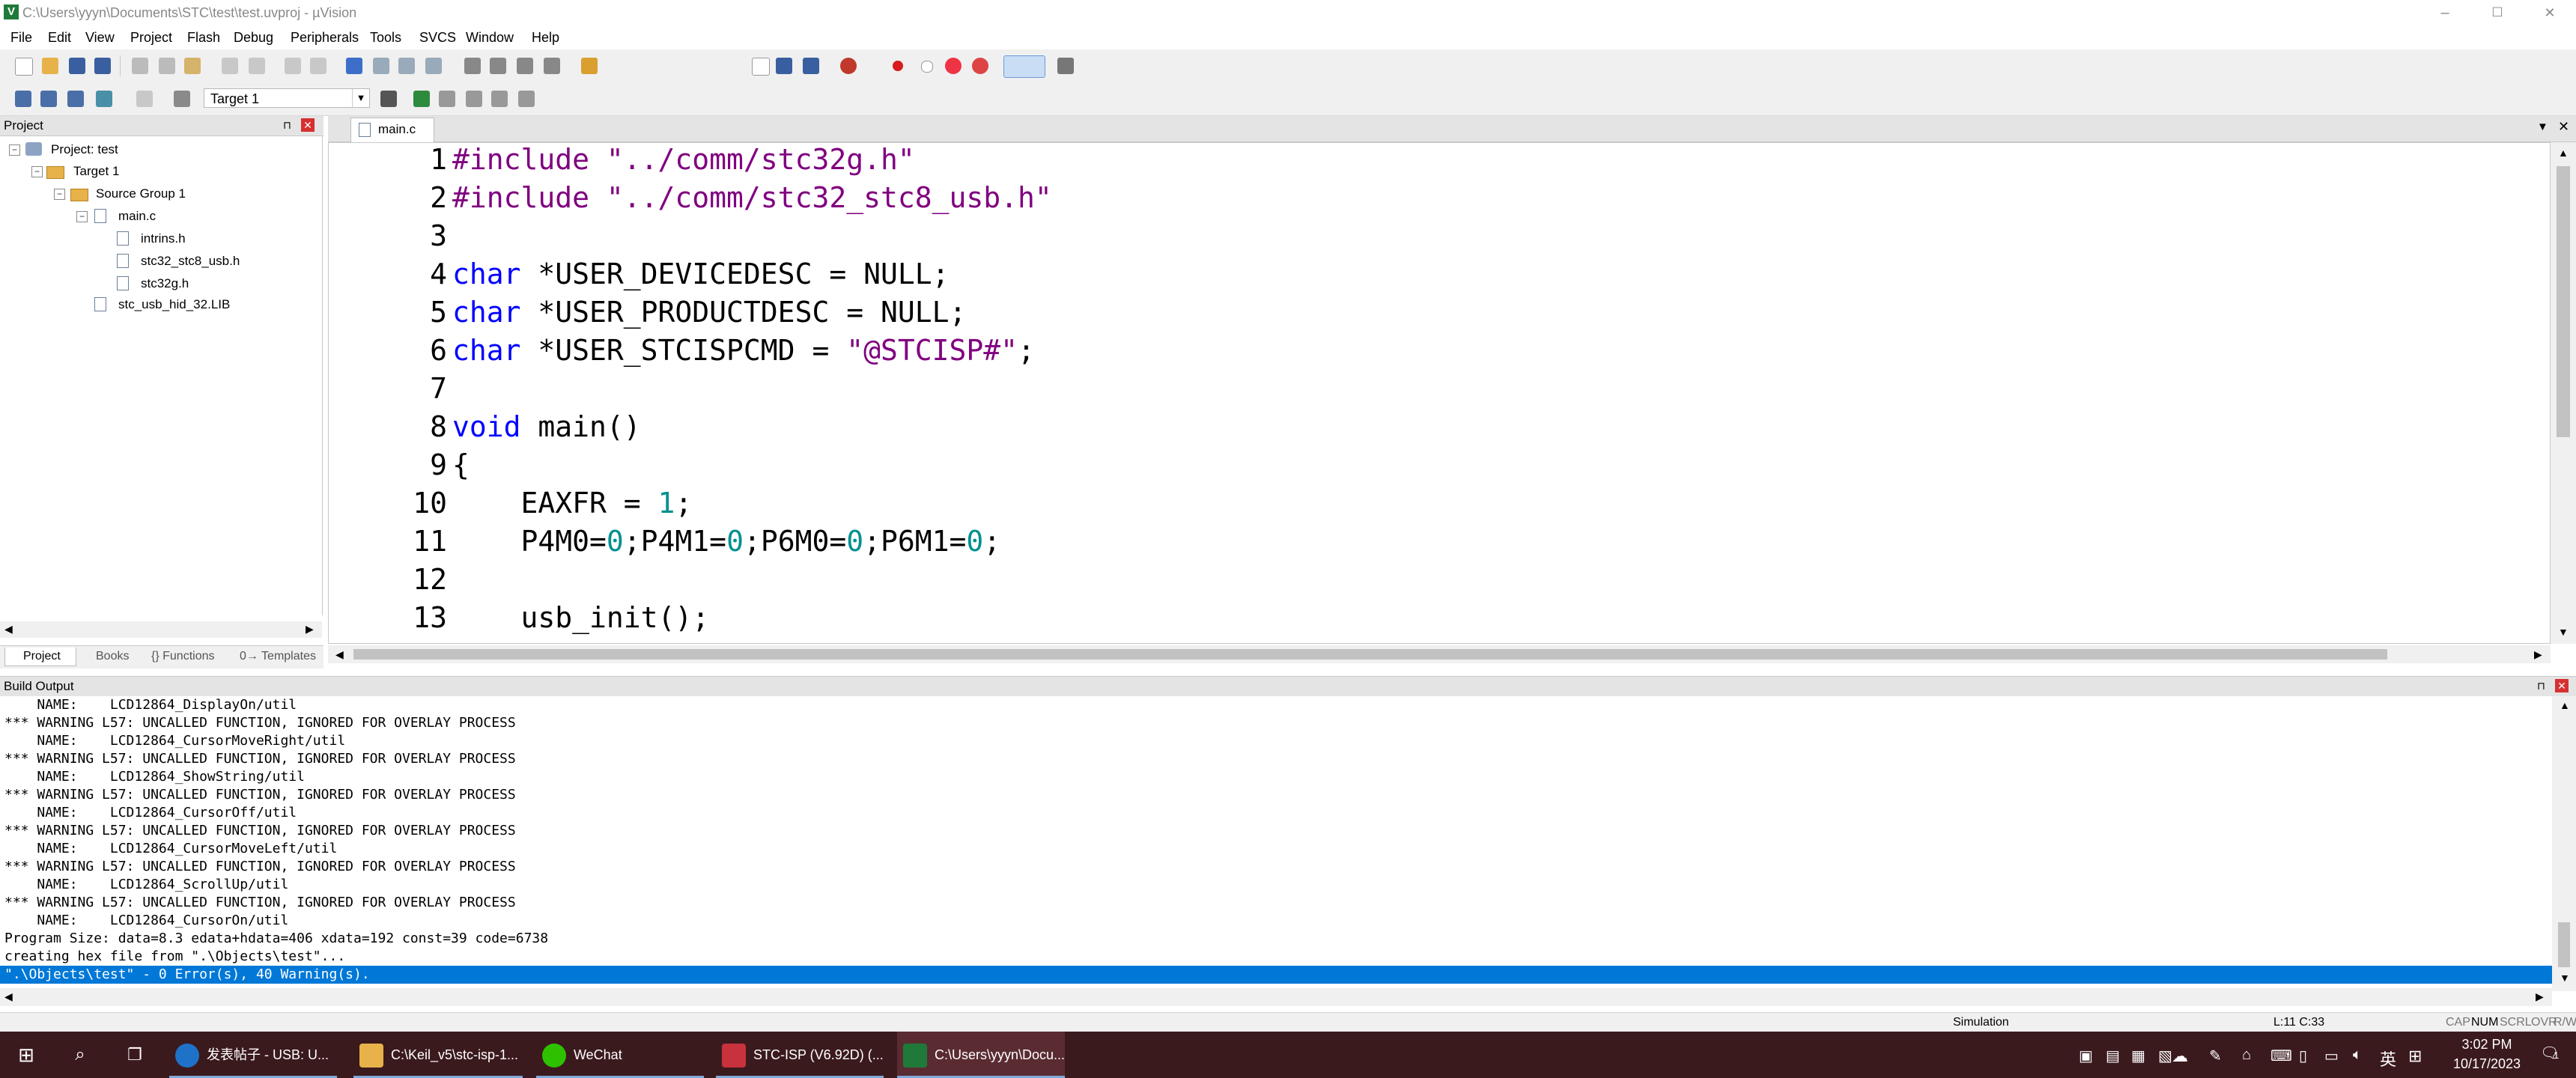 The image size is (2576, 1078). What do you see at coordinates (100, 38) in the screenshot?
I see `menu-view: View` at bounding box center [100, 38].